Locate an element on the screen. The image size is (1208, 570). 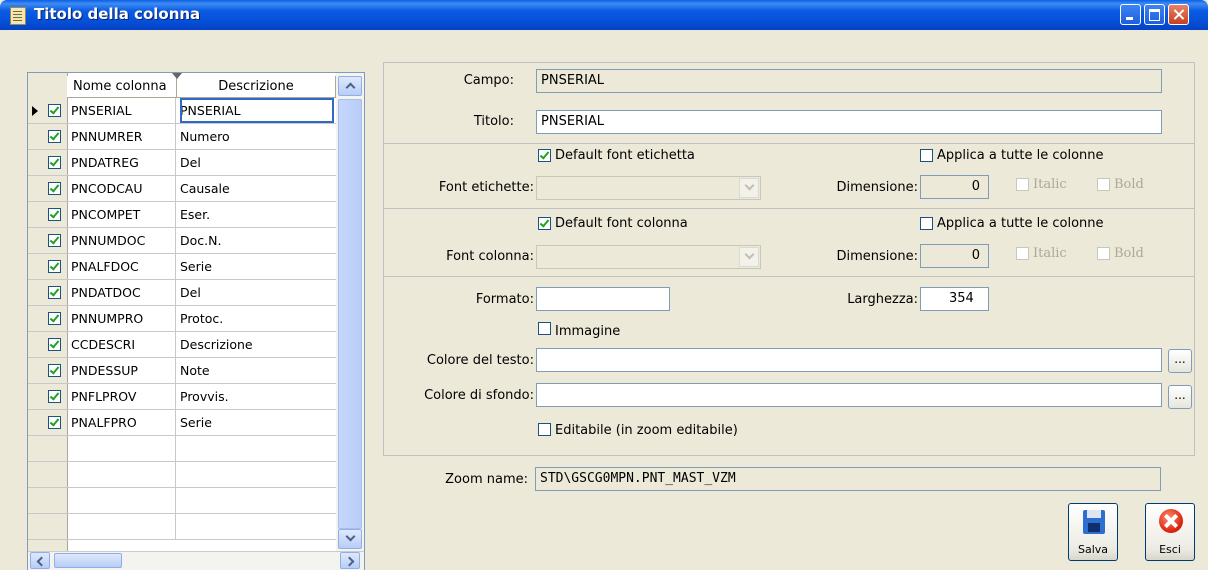
titolo-field: PNSERIAL is located at coordinates (849, 122).